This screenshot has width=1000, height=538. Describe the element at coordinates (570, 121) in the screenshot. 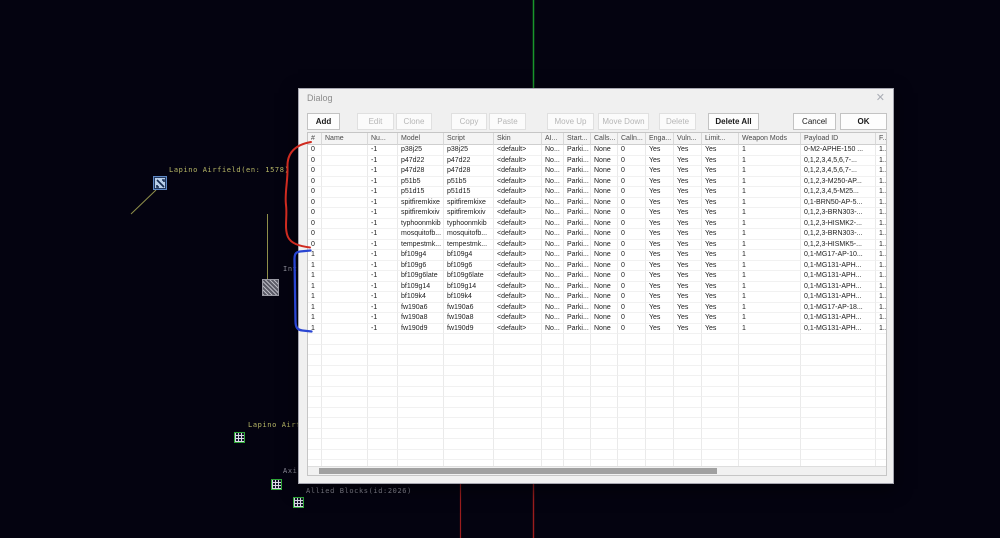

I see `move-up-button: Move Up` at that location.